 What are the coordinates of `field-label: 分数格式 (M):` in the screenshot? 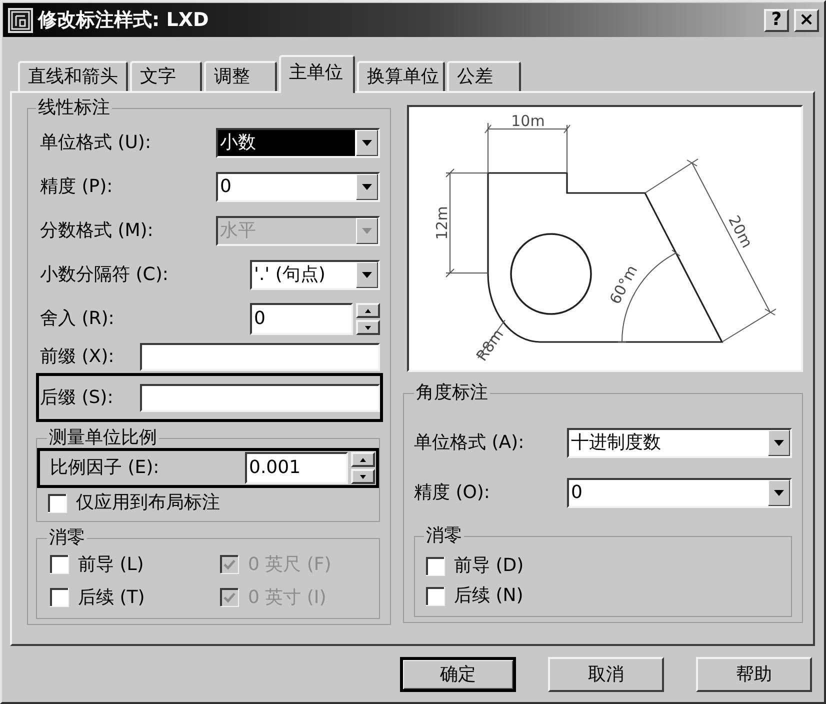 It's located at (97, 231).